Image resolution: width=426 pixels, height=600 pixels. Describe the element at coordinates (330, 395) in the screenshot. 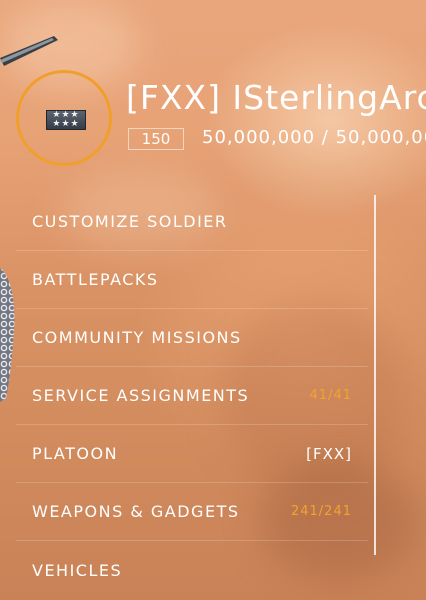

I see `service-assignments-count: 41/41` at that location.